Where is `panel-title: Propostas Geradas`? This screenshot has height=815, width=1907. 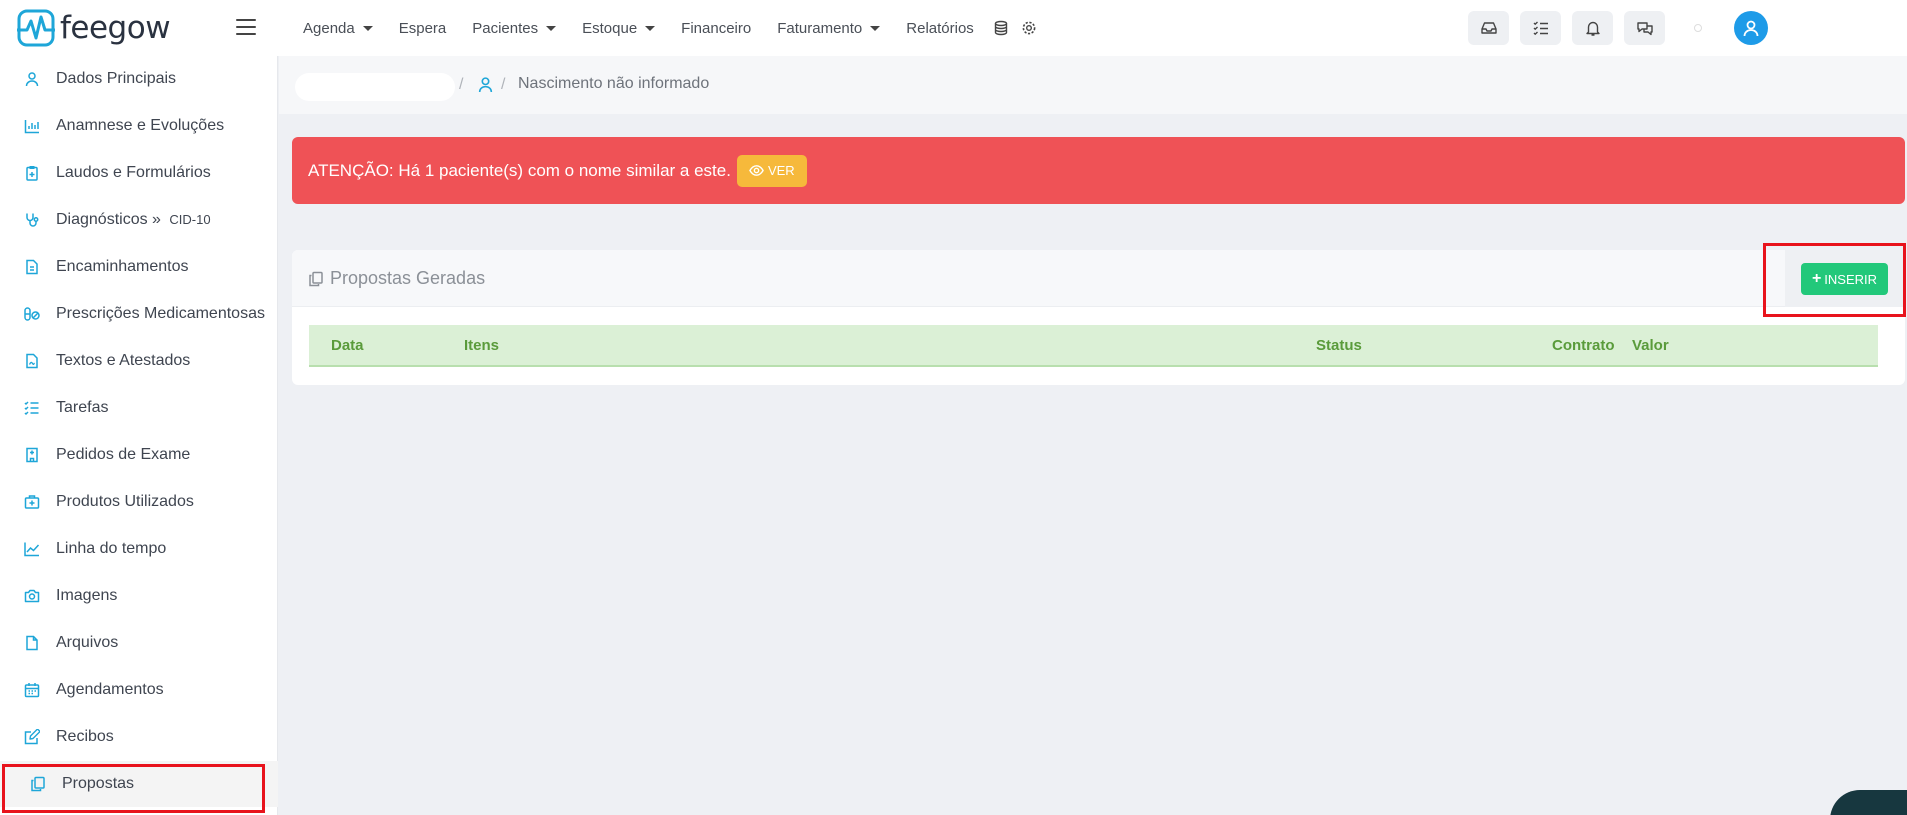 panel-title: Propostas Geradas is located at coordinates (396, 278).